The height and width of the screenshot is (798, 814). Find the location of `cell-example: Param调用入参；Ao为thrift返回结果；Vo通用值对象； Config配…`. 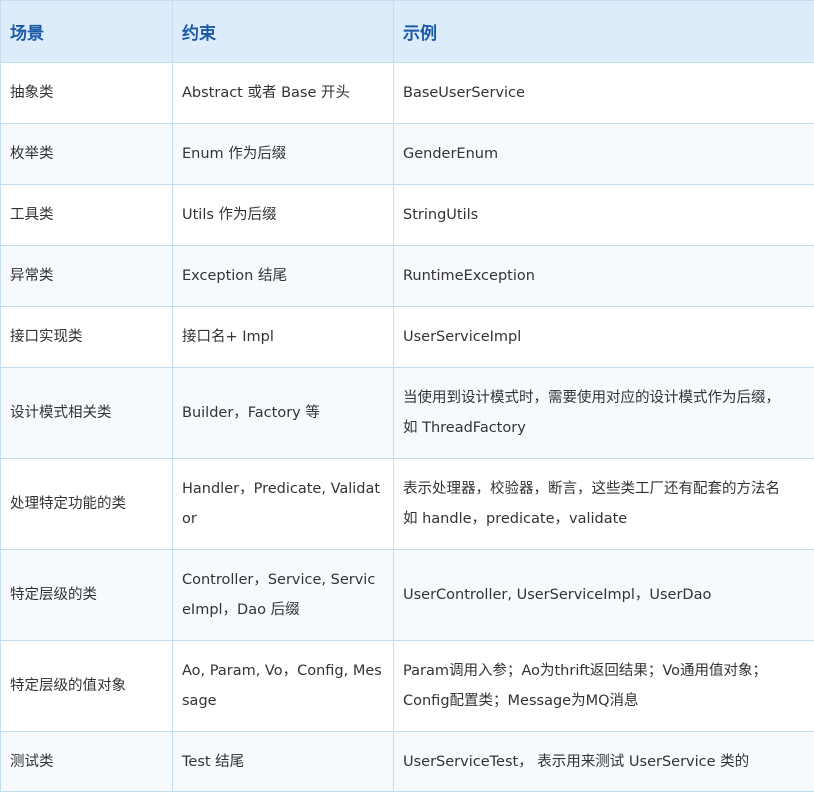

cell-example: Param调用入参；Ao为thrift返回结果；Vo通用值对象； Config配… is located at coordinates (603, 686).